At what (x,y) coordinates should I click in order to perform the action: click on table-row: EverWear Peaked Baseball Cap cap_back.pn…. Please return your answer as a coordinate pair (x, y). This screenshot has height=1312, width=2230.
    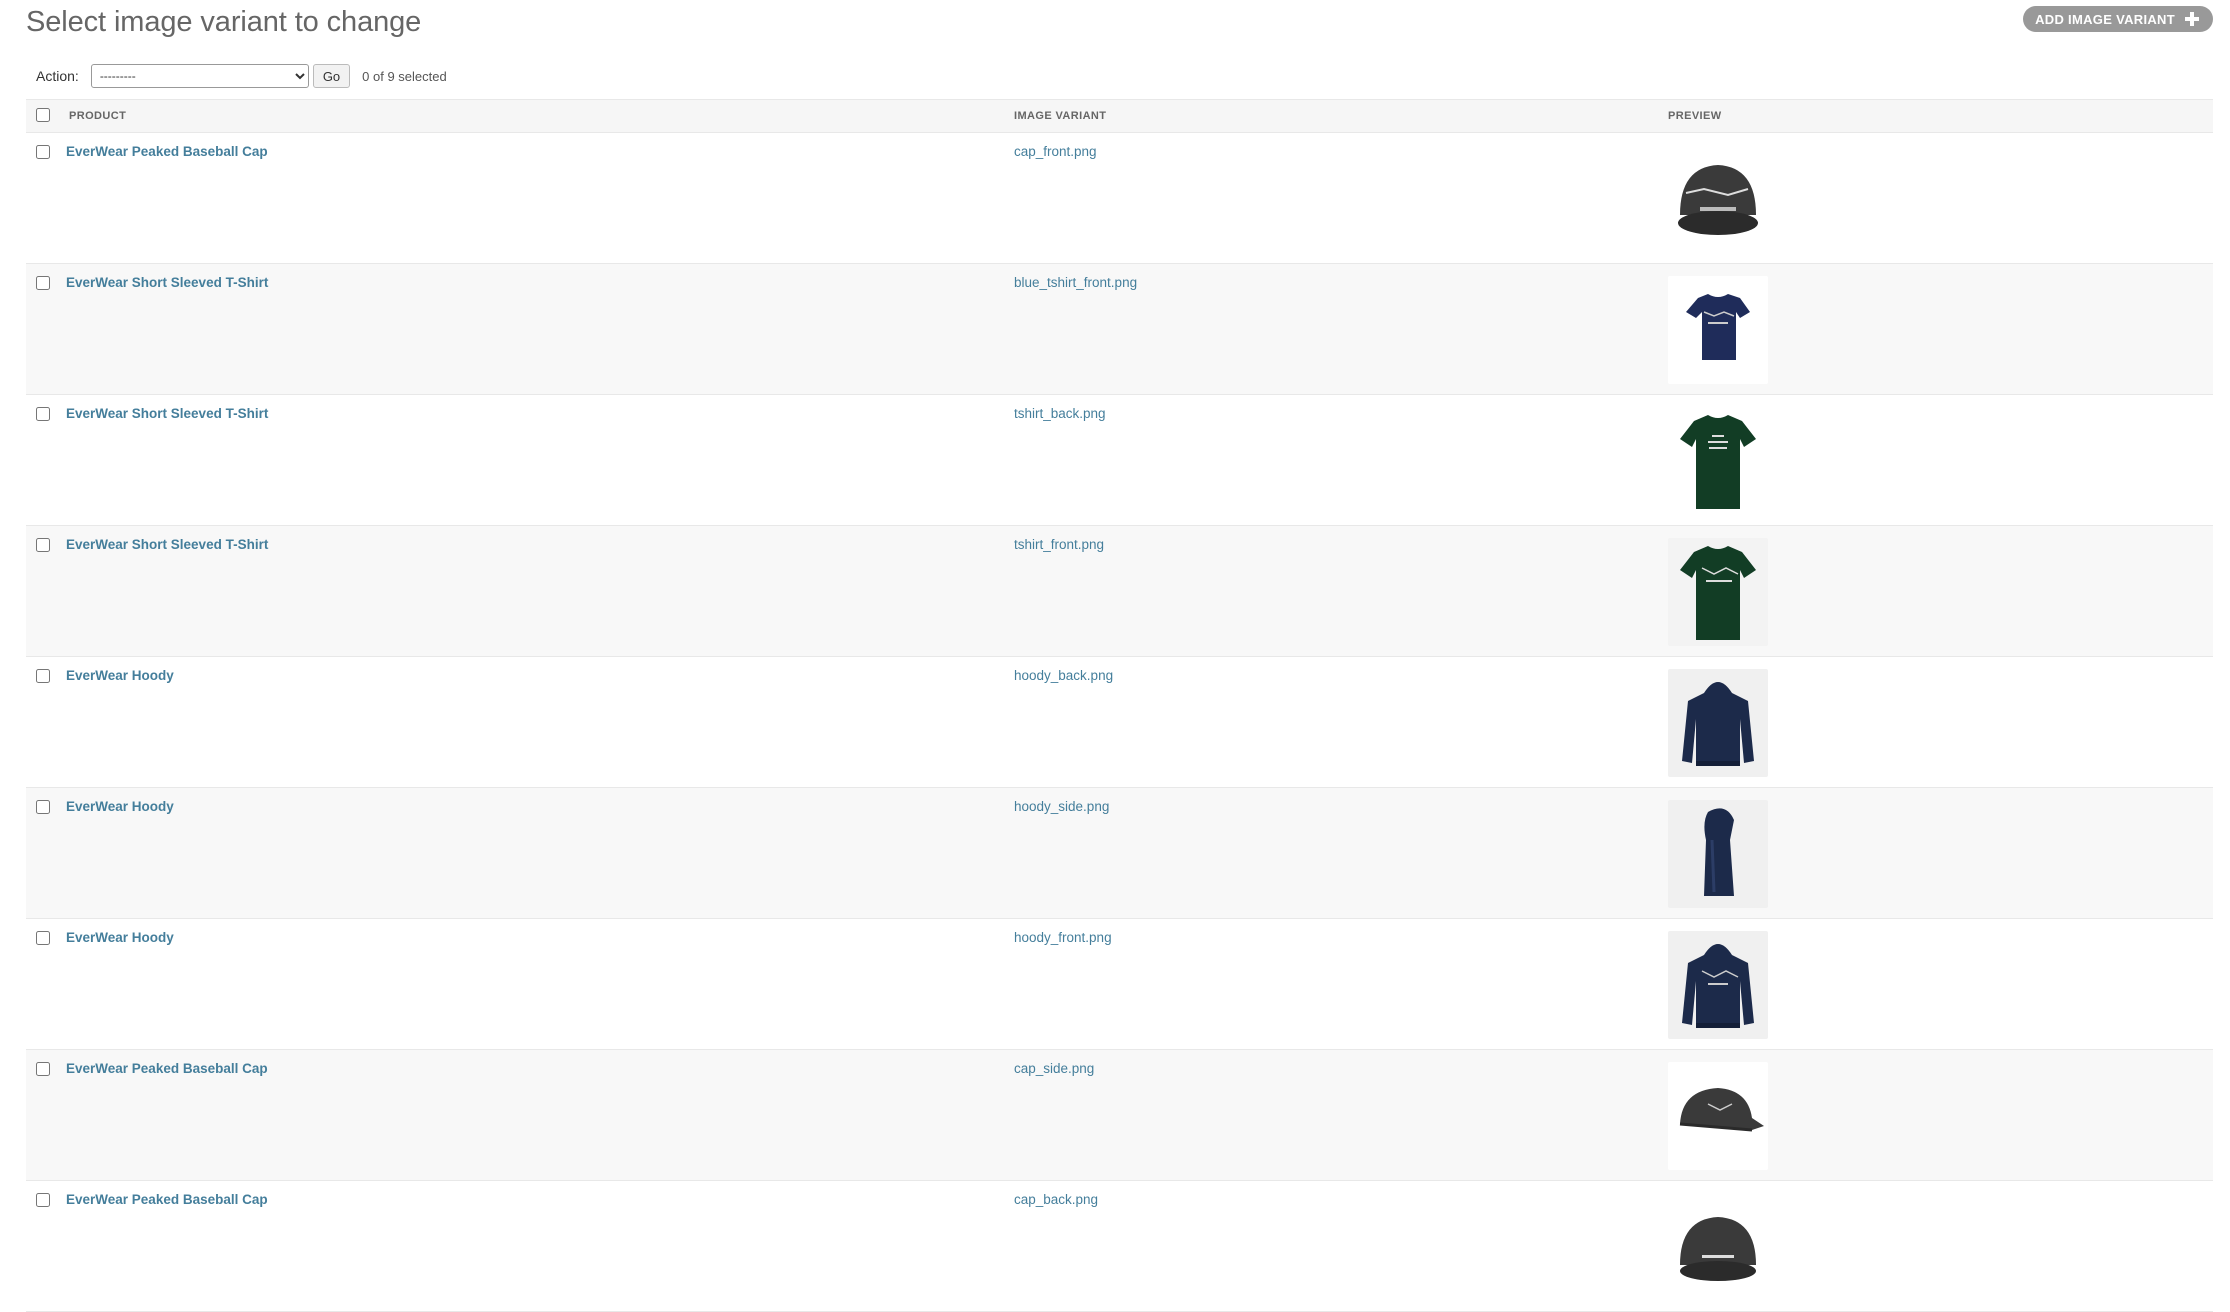
    Looking at the image, I should click on (1119, 1246).